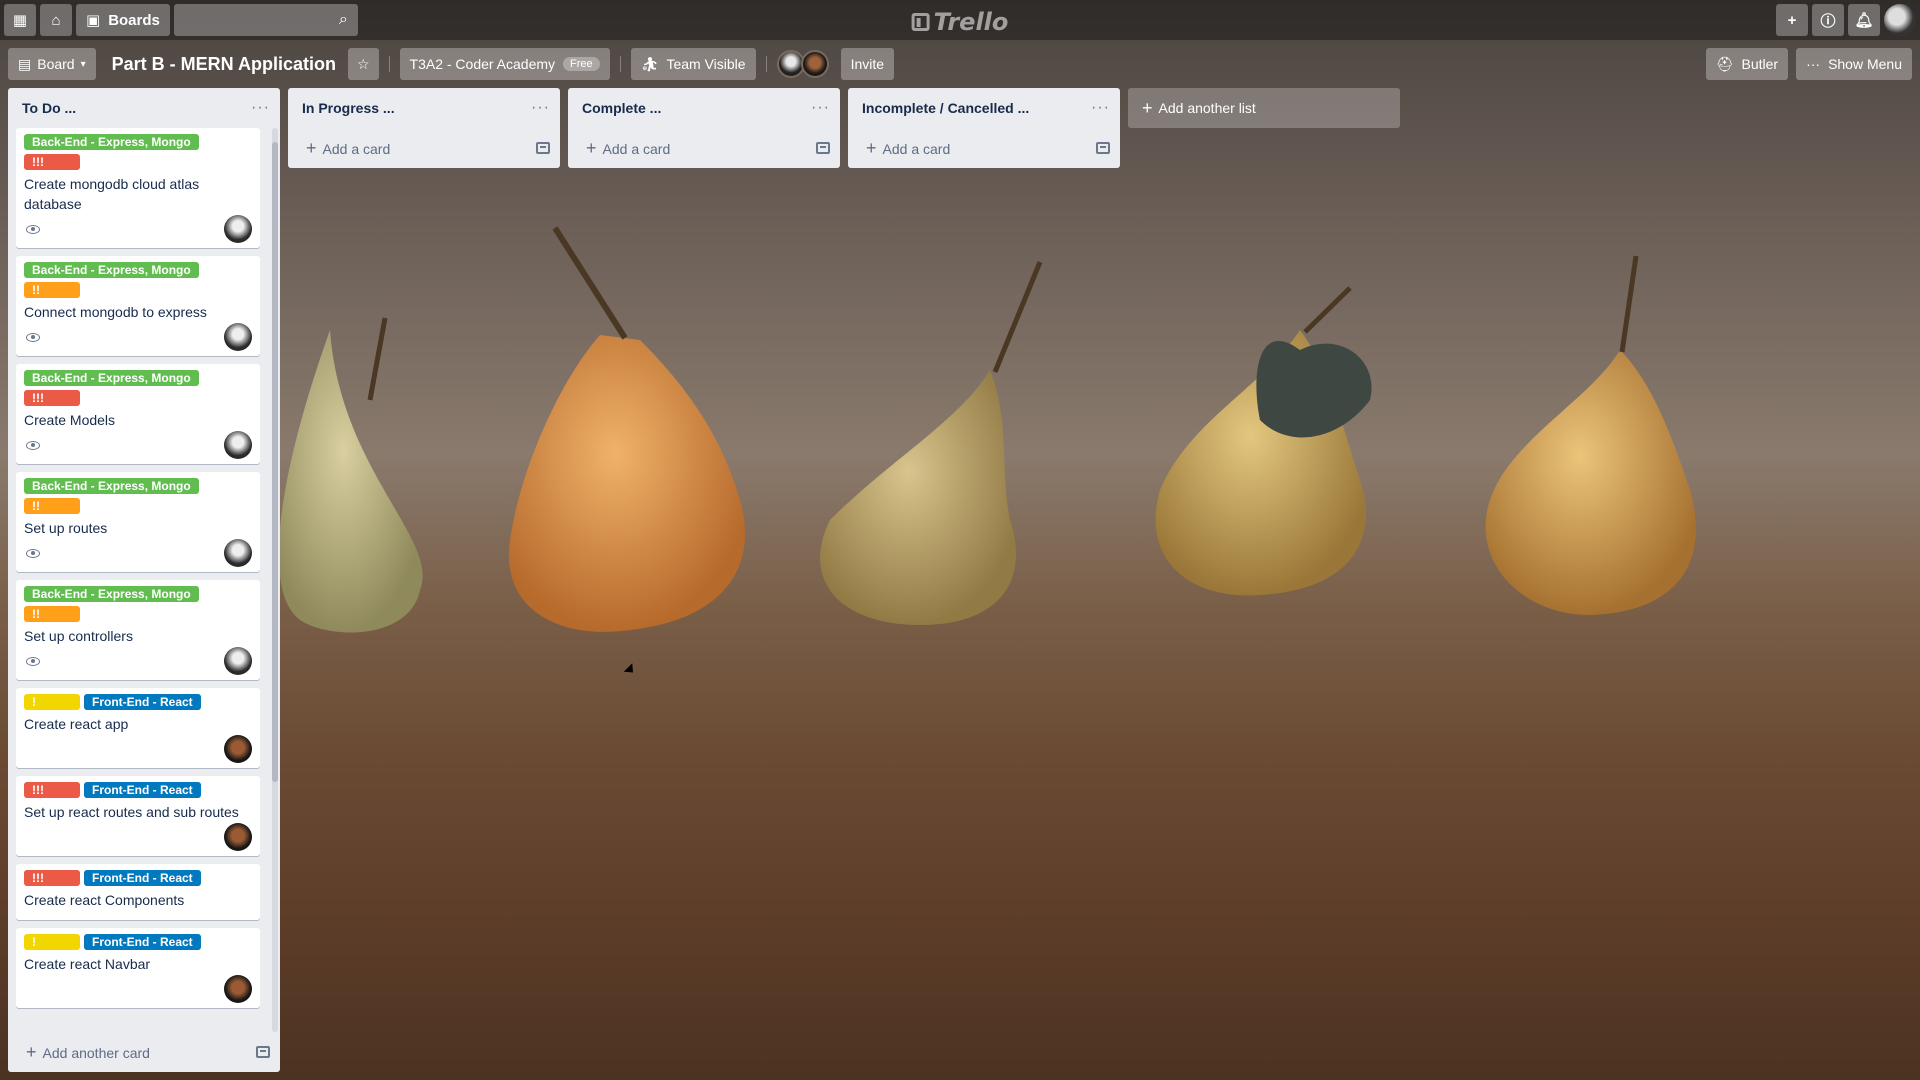  Describe the element at coordinates (920, 22) in the screenshot. I see `trello-logo-icon` at that location.